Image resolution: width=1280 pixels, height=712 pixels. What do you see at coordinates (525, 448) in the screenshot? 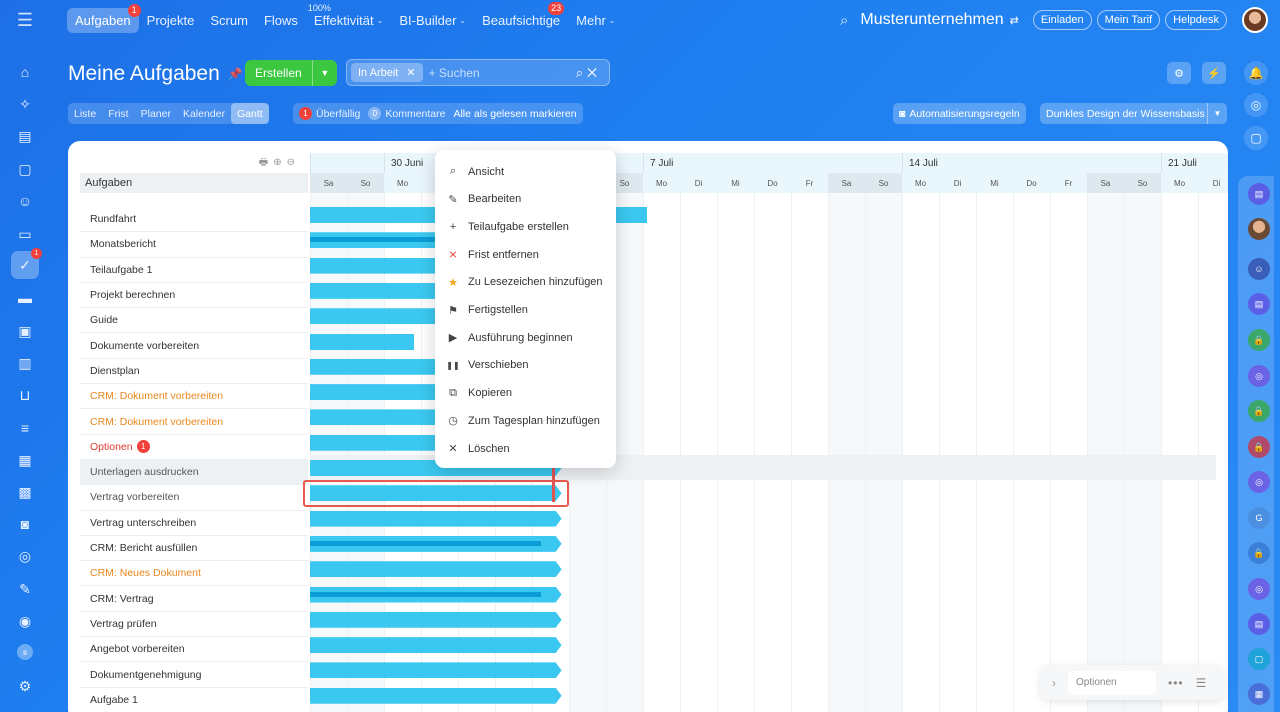
I see `context-menu-item: ✕ Löschen` at bounding box center [525, 448].